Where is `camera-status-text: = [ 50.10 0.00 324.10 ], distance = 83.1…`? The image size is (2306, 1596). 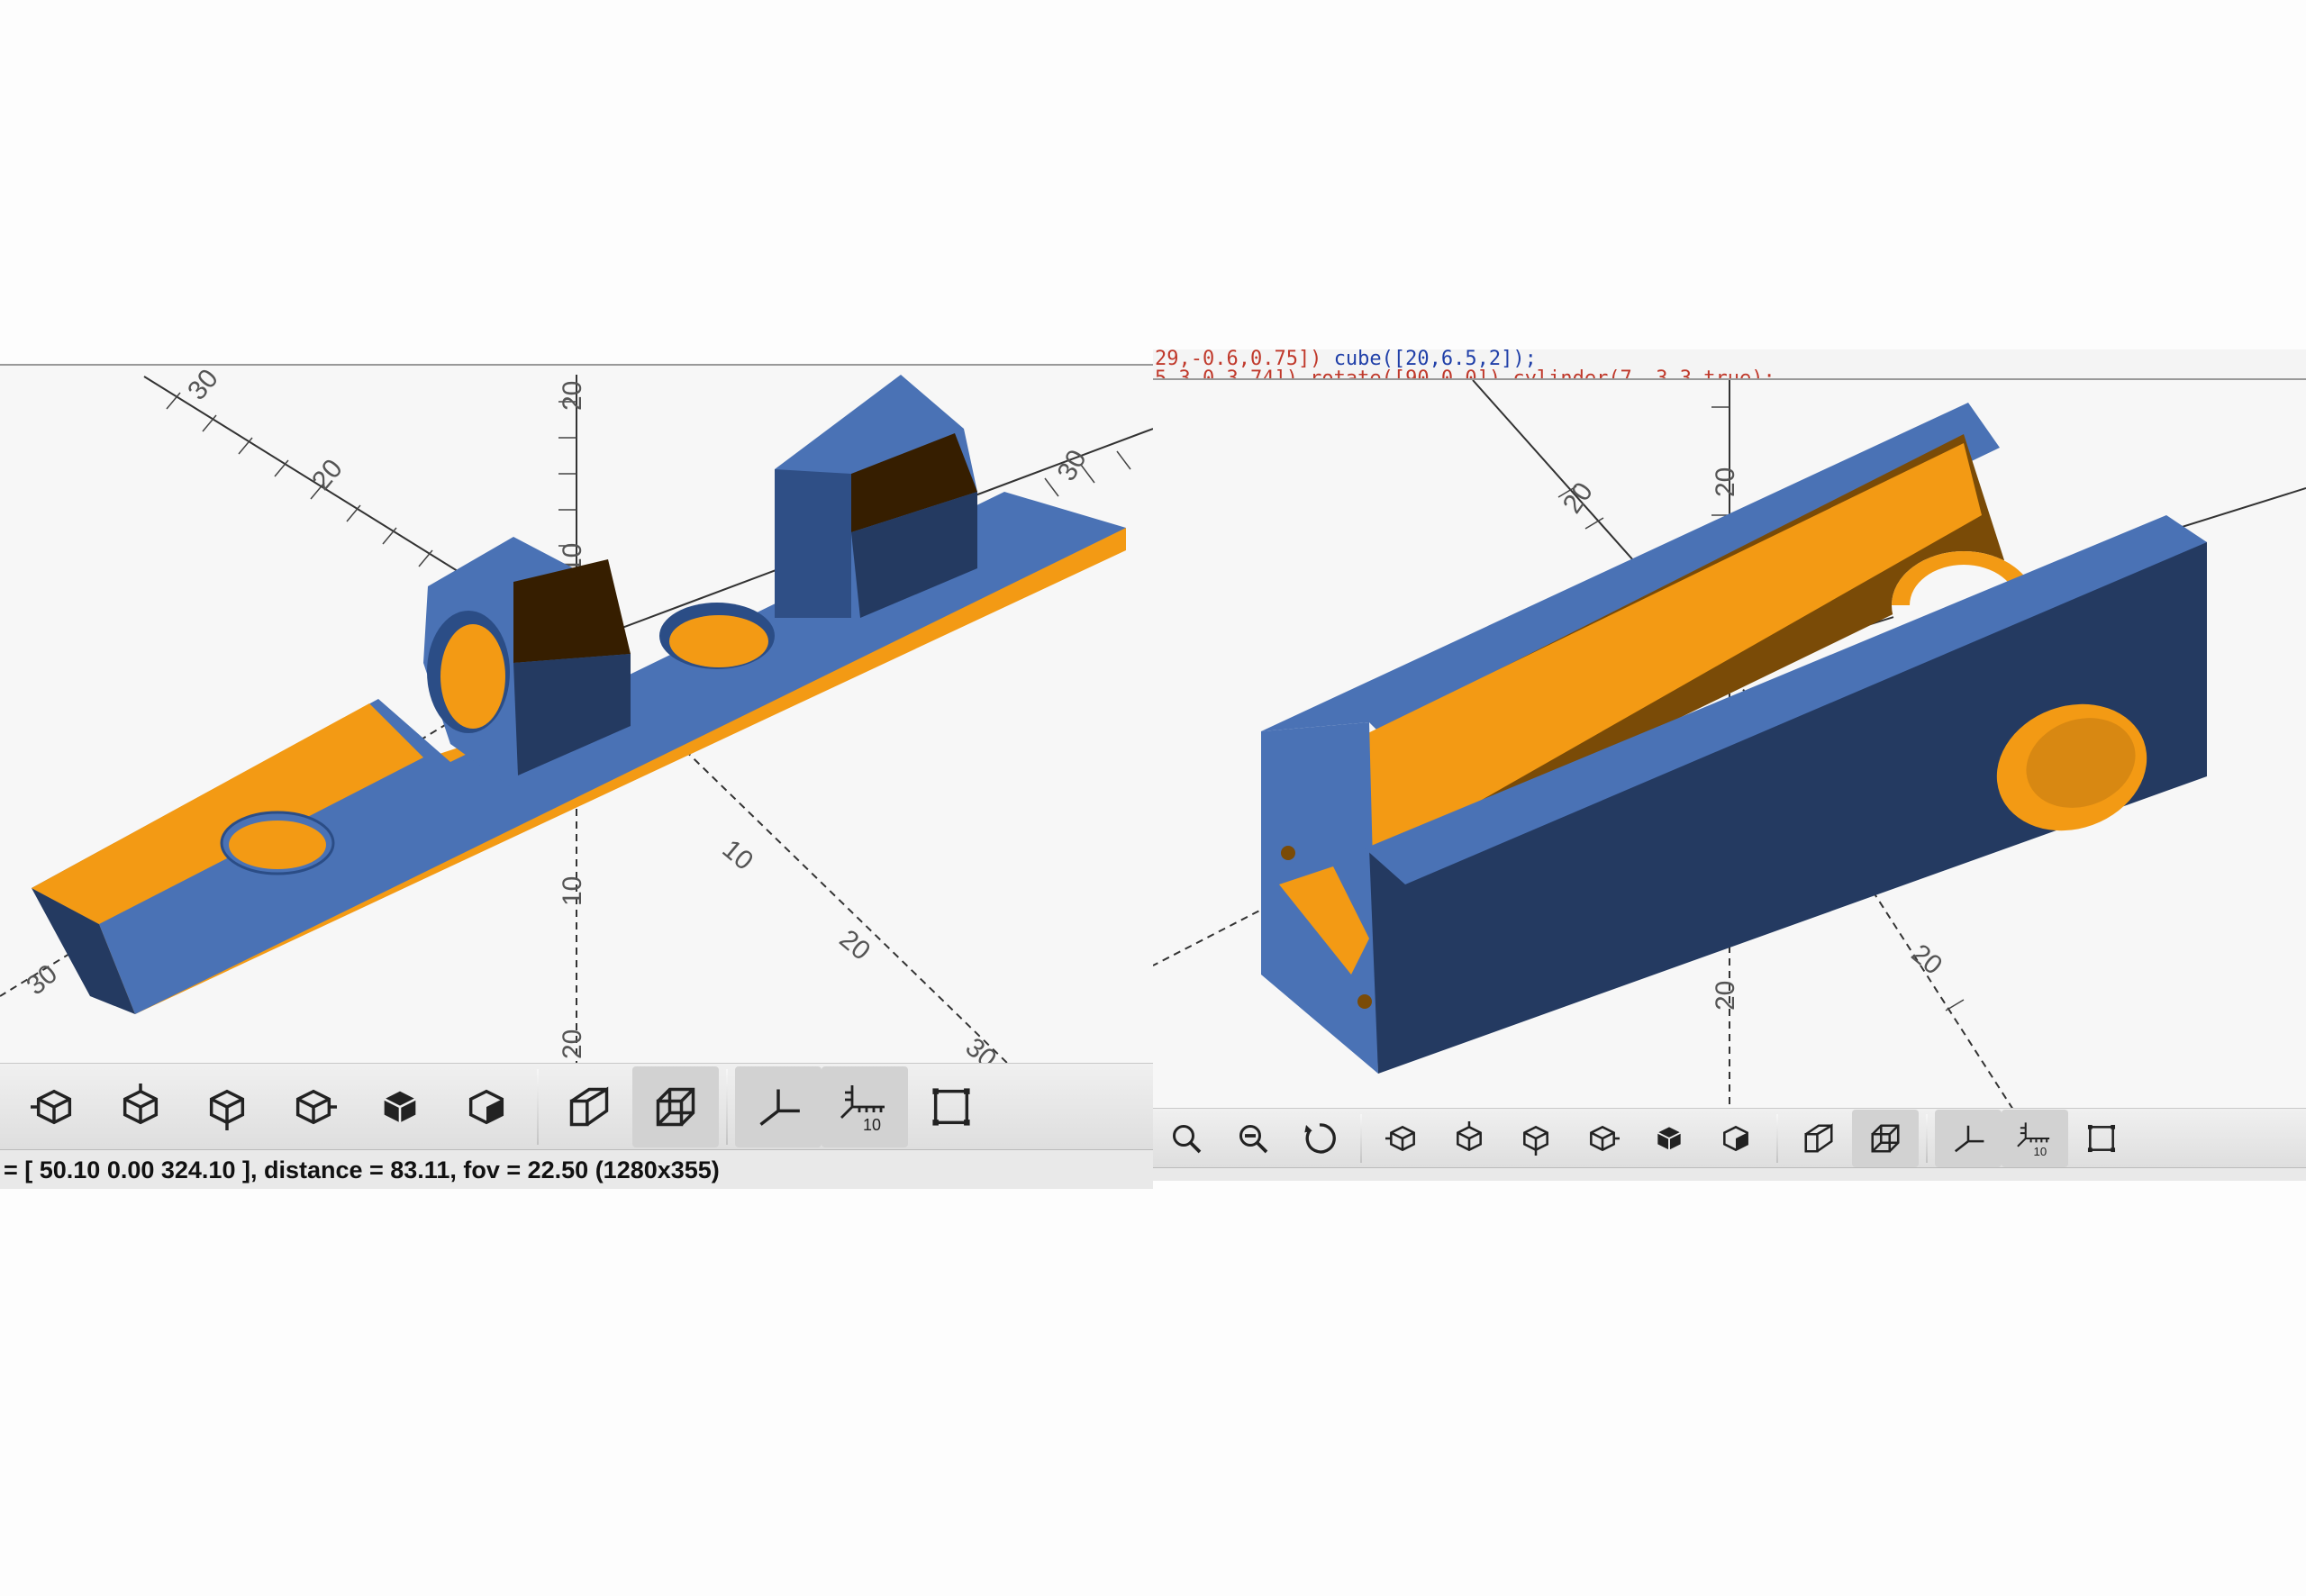 camera-status-text: = [ 50.10 0.00 324.10 ], distance = 83.1… is located at coordinates (362, 1169).